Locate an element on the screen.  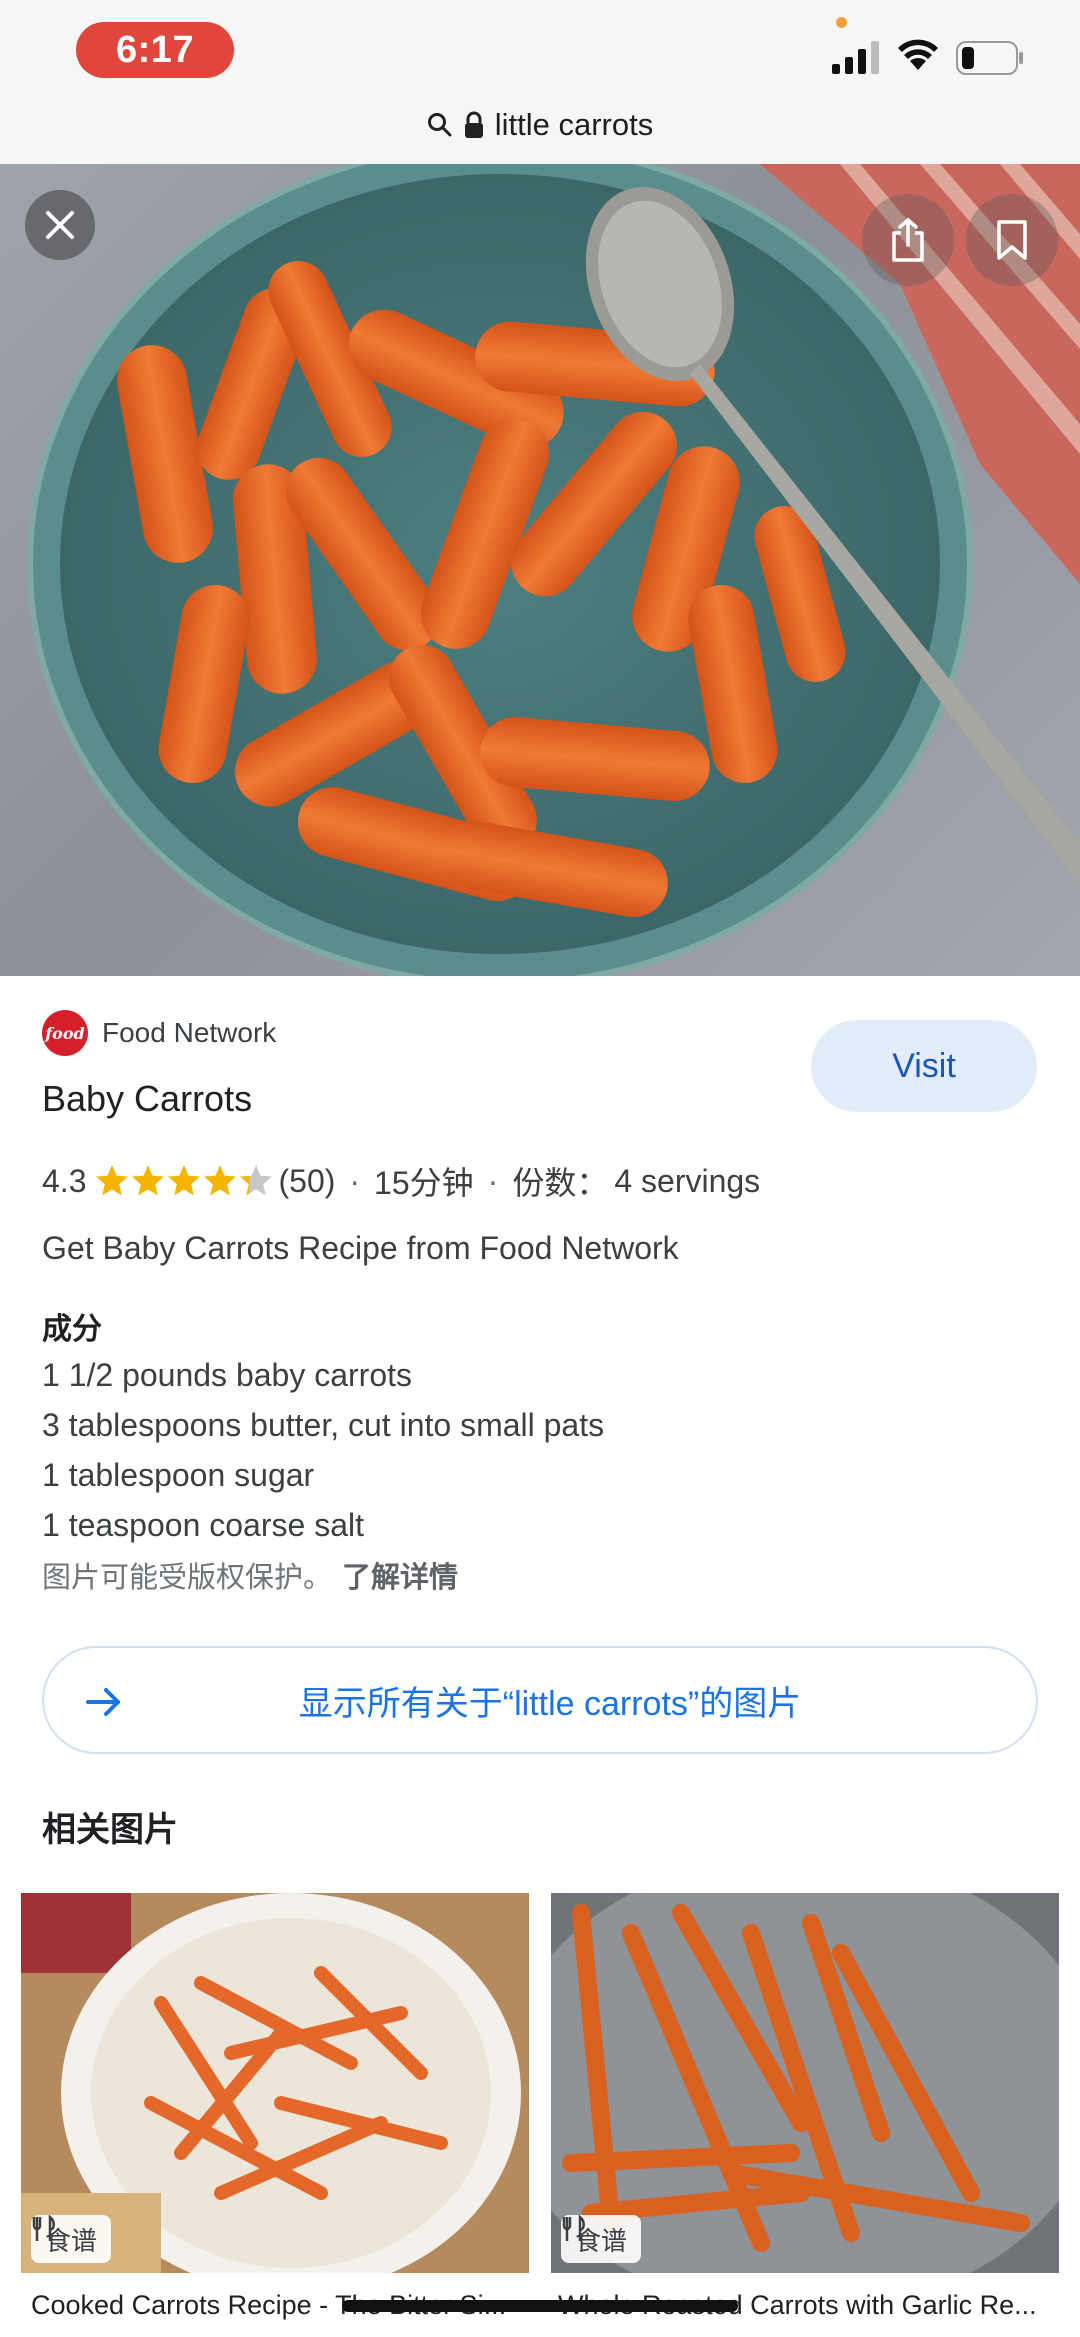
share-icon is located at coordinates (908, 240).